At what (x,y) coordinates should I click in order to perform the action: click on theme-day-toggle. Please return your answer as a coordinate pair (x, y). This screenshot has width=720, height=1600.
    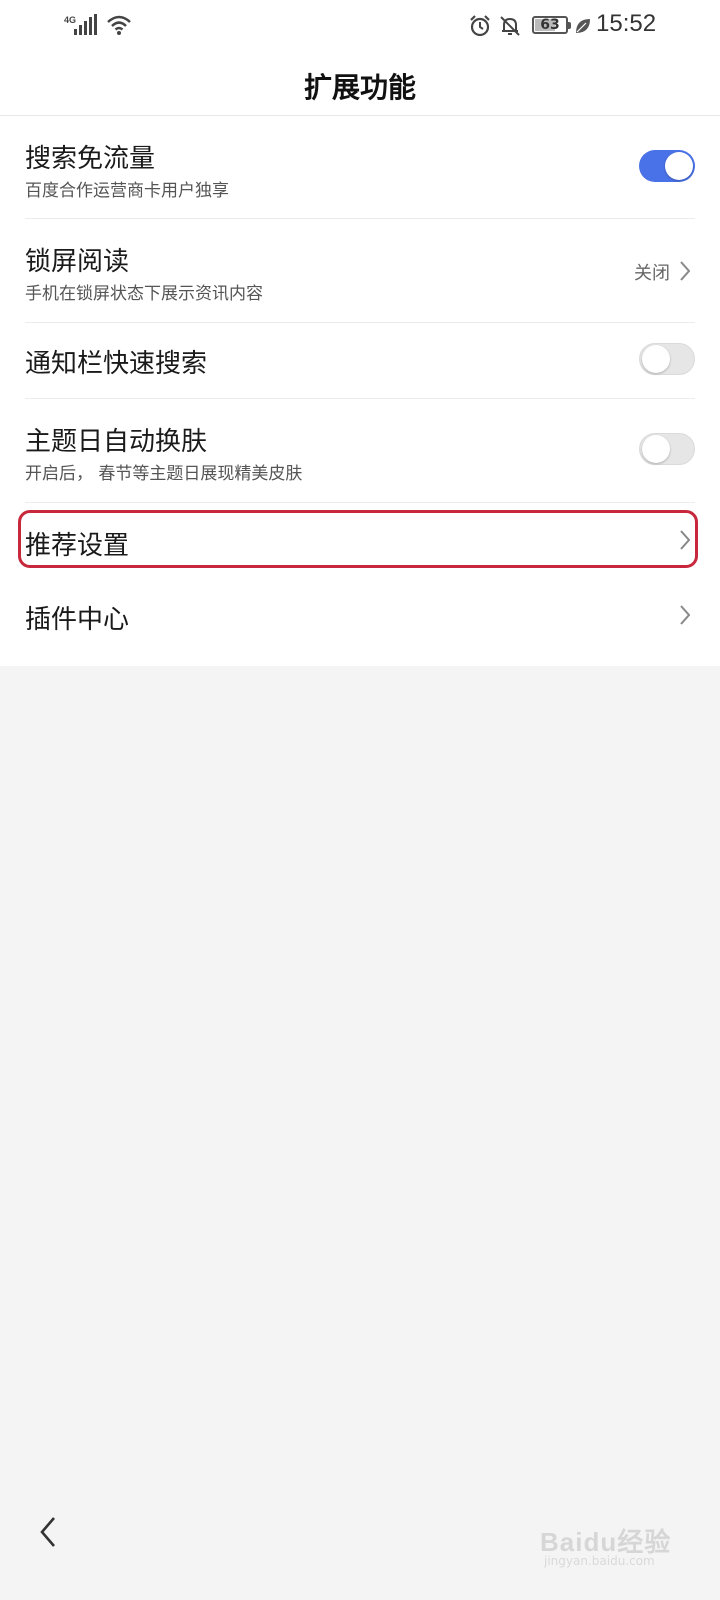
    Looking at the image, I should click on (667, 449).